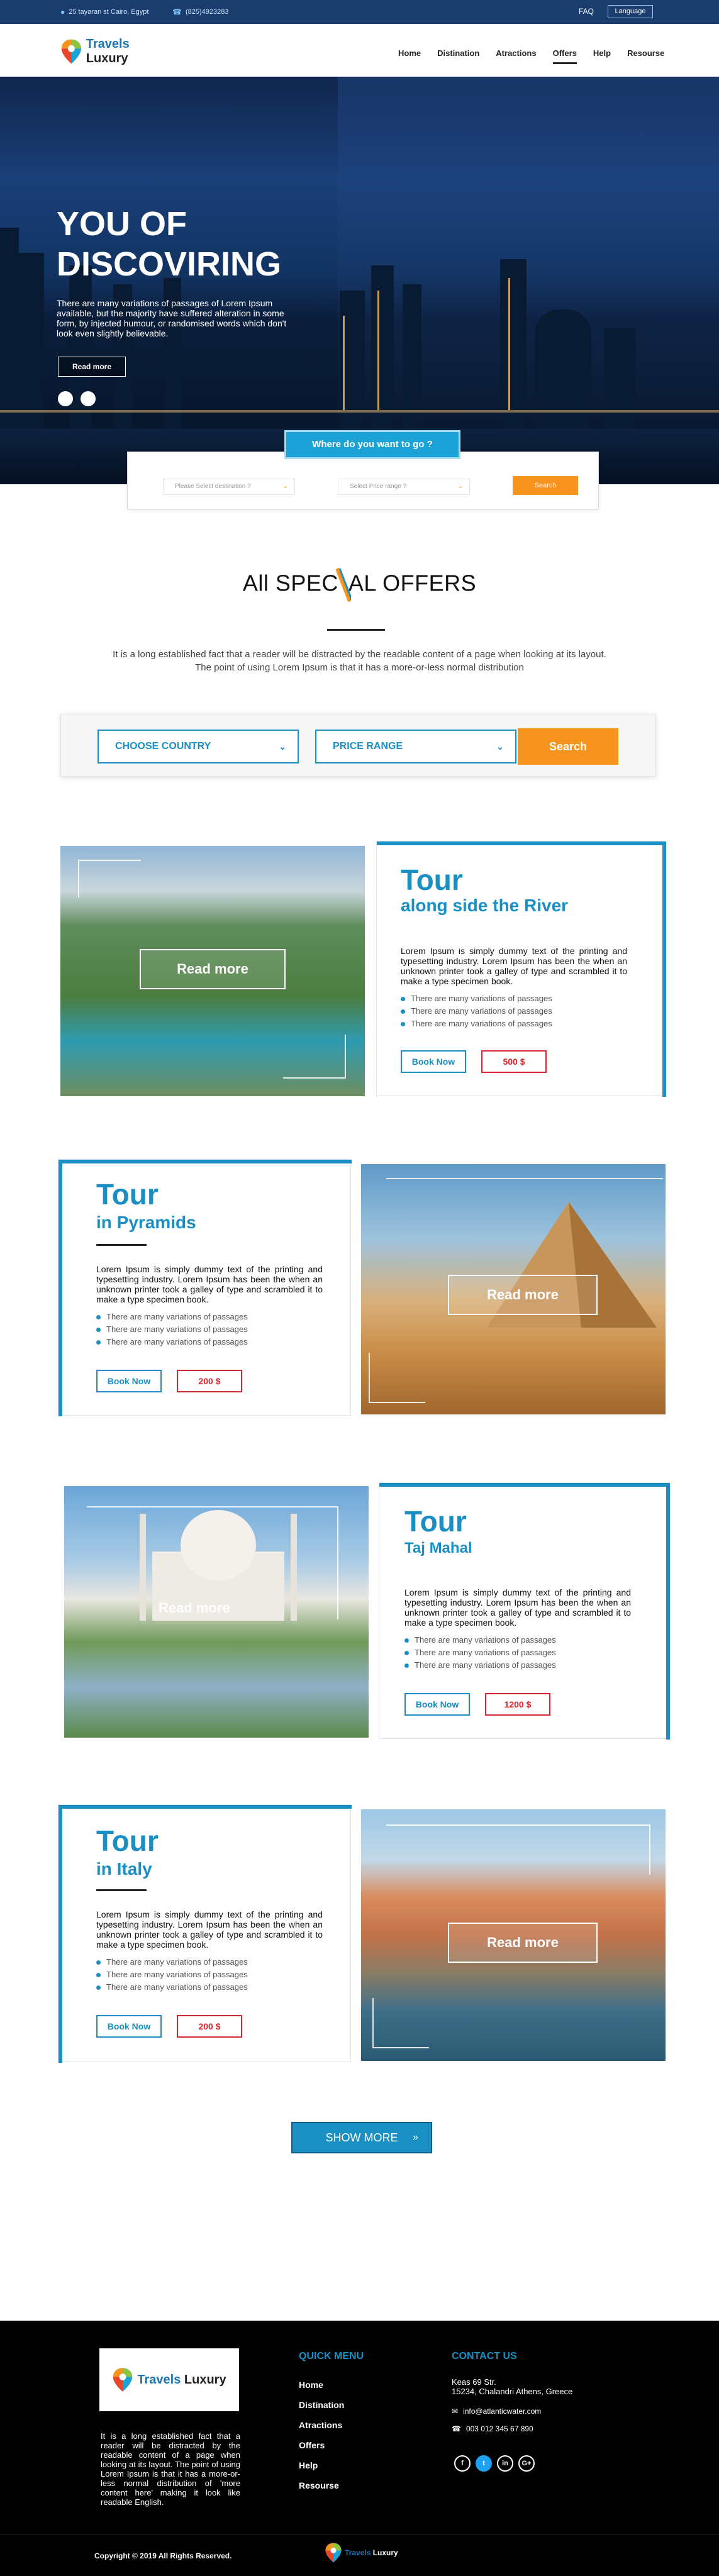  I want to click on nav-item-distination: Distination, so click(458, 55).